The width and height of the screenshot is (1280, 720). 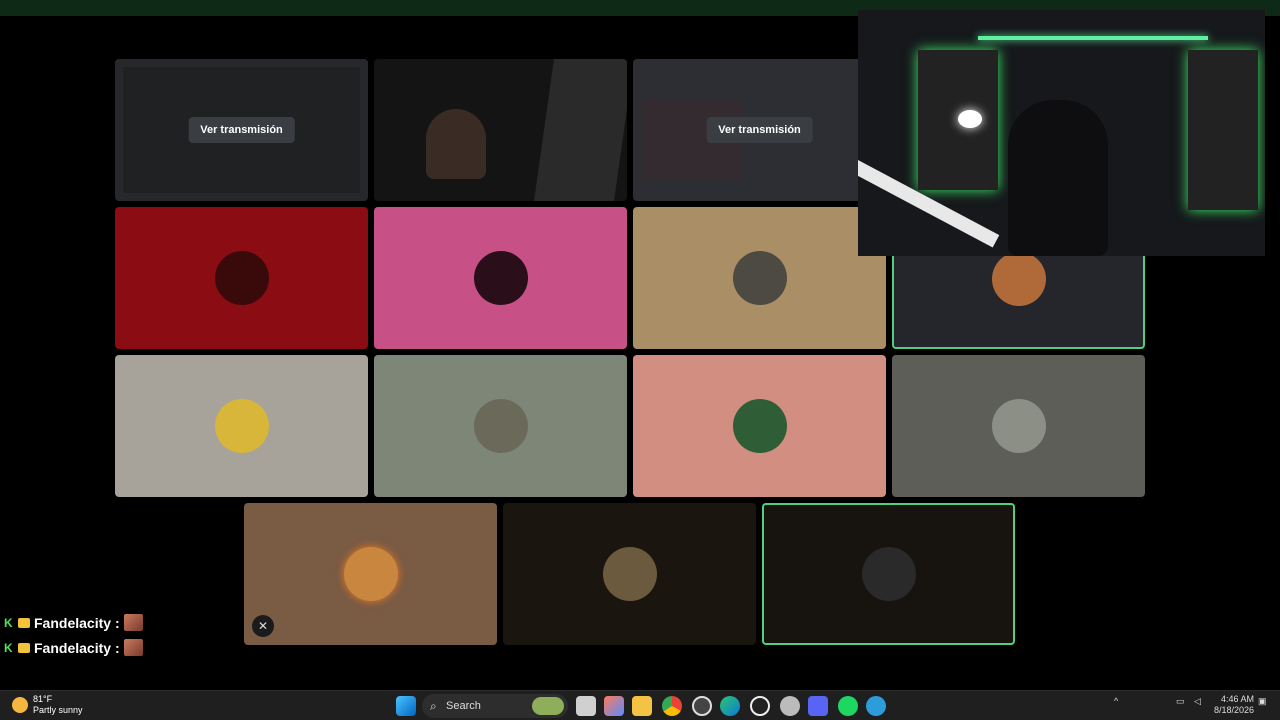 I want to click on notification-icon: ▣, so click(x=1262, y=701).